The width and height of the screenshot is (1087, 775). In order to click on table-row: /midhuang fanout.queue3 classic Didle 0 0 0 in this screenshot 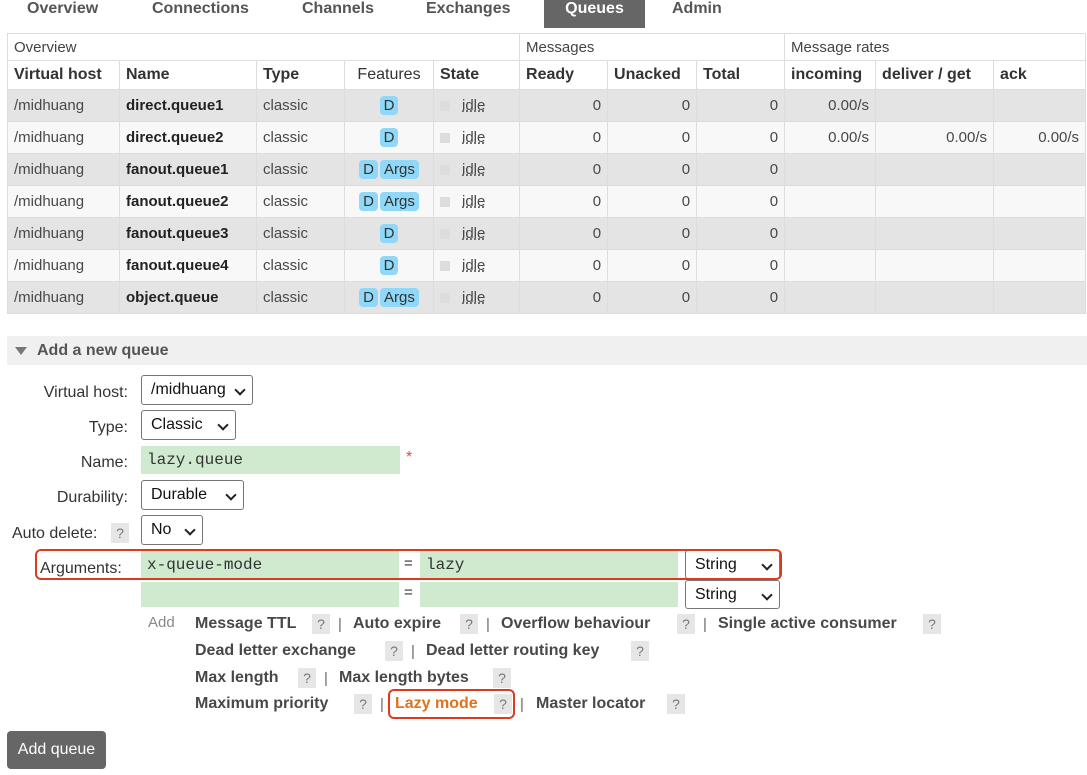, I will do `click(547, 233)`.